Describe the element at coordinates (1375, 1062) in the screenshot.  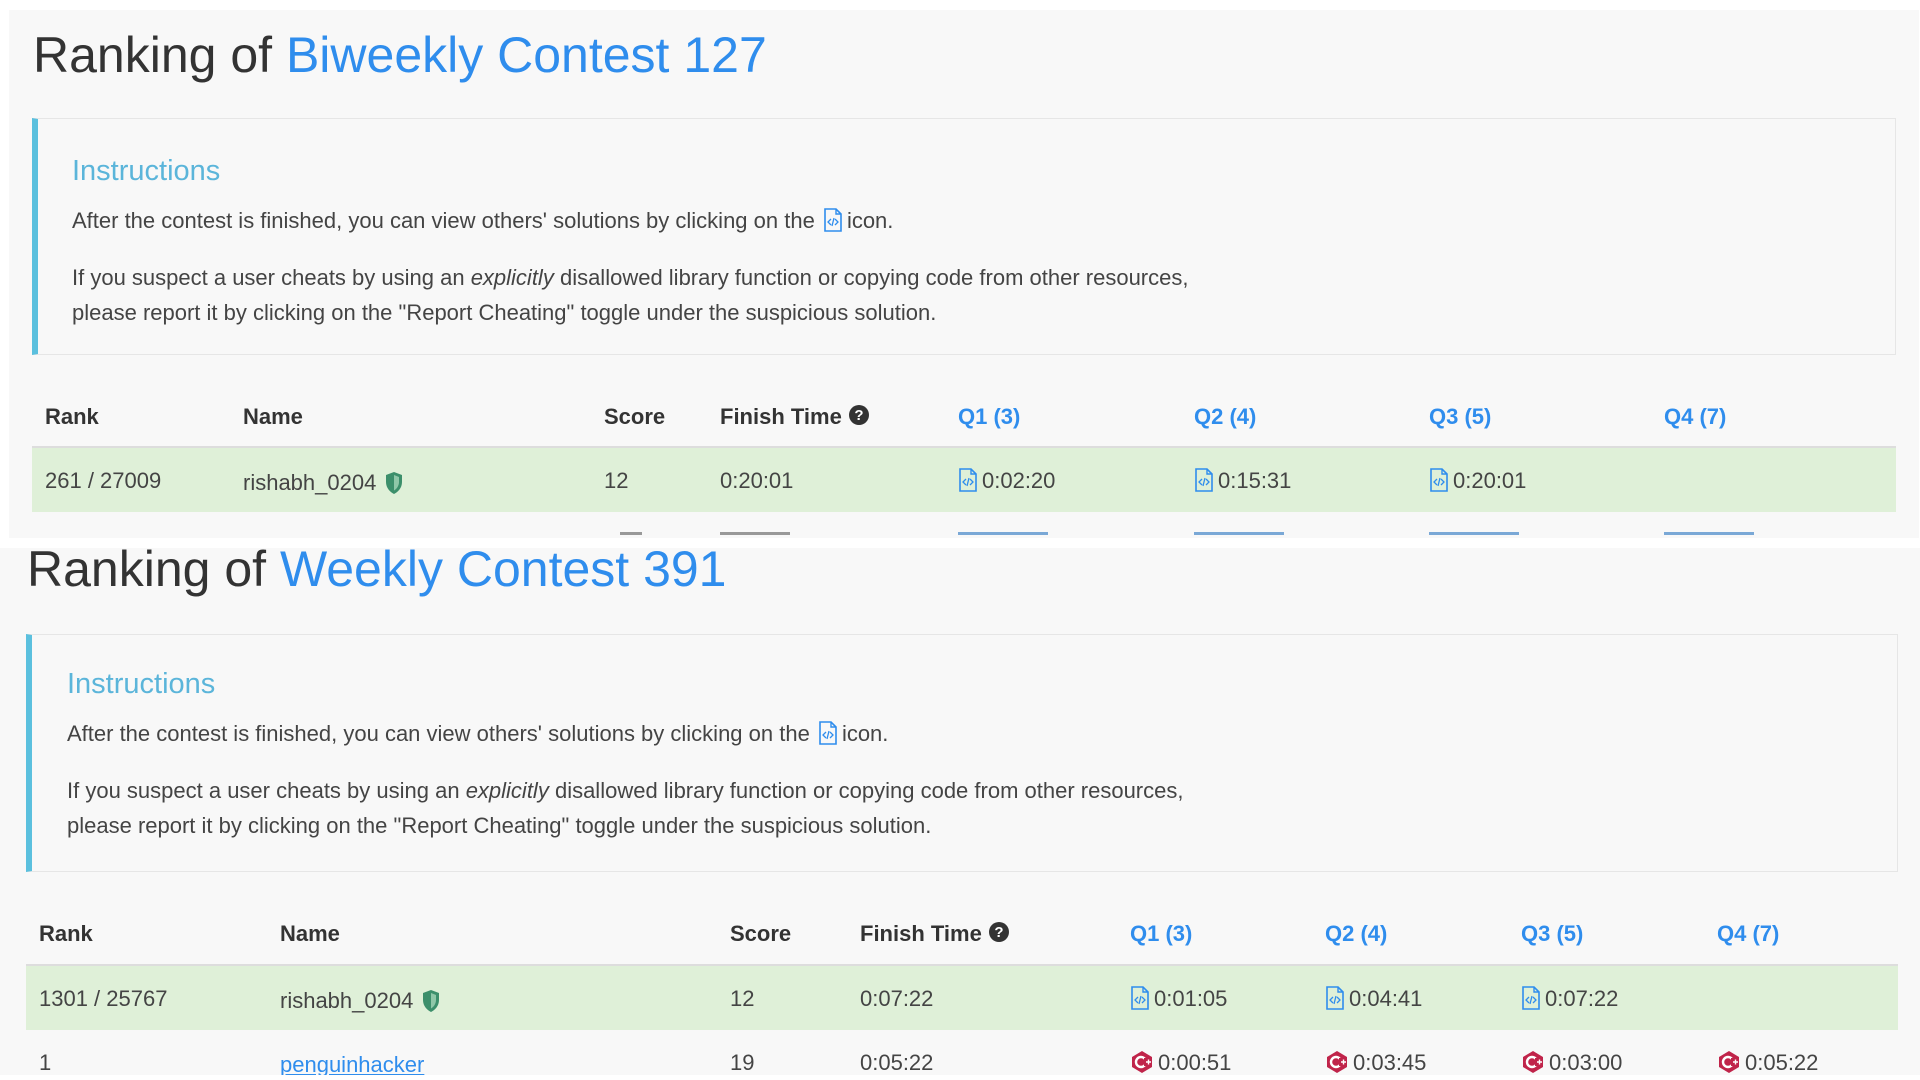
I see `q2-cell: 0:03:45` at that location.